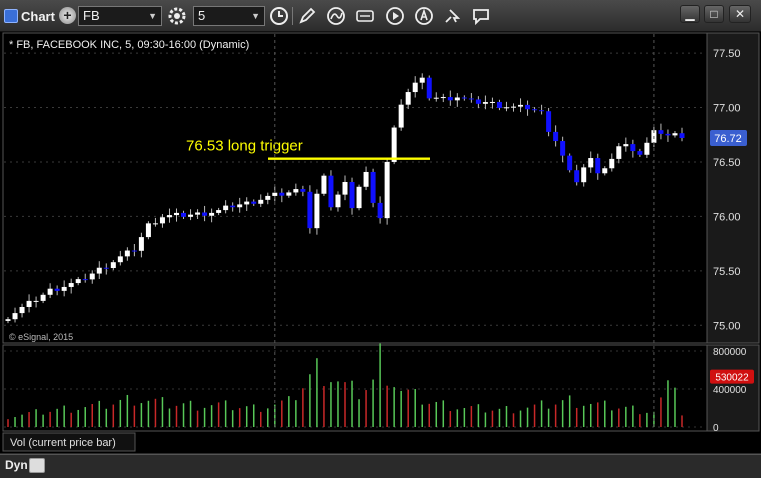 This screenshot has height=478, width=761. What do you see at coordinates (727, 217) in the screenshot?
I see `price-tick-label: 76.00` at bounding box center [727, 217].